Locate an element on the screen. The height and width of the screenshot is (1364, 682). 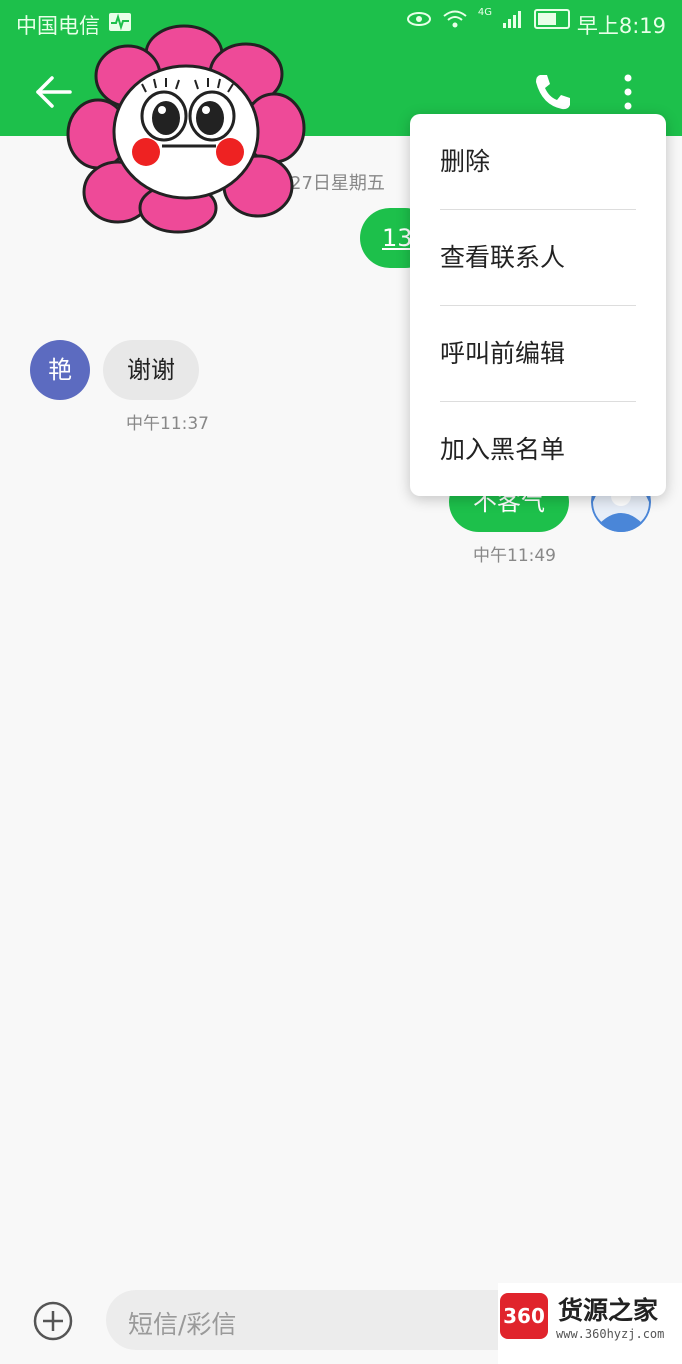
flower-sticker-icon is located at coordinates (186, 129).